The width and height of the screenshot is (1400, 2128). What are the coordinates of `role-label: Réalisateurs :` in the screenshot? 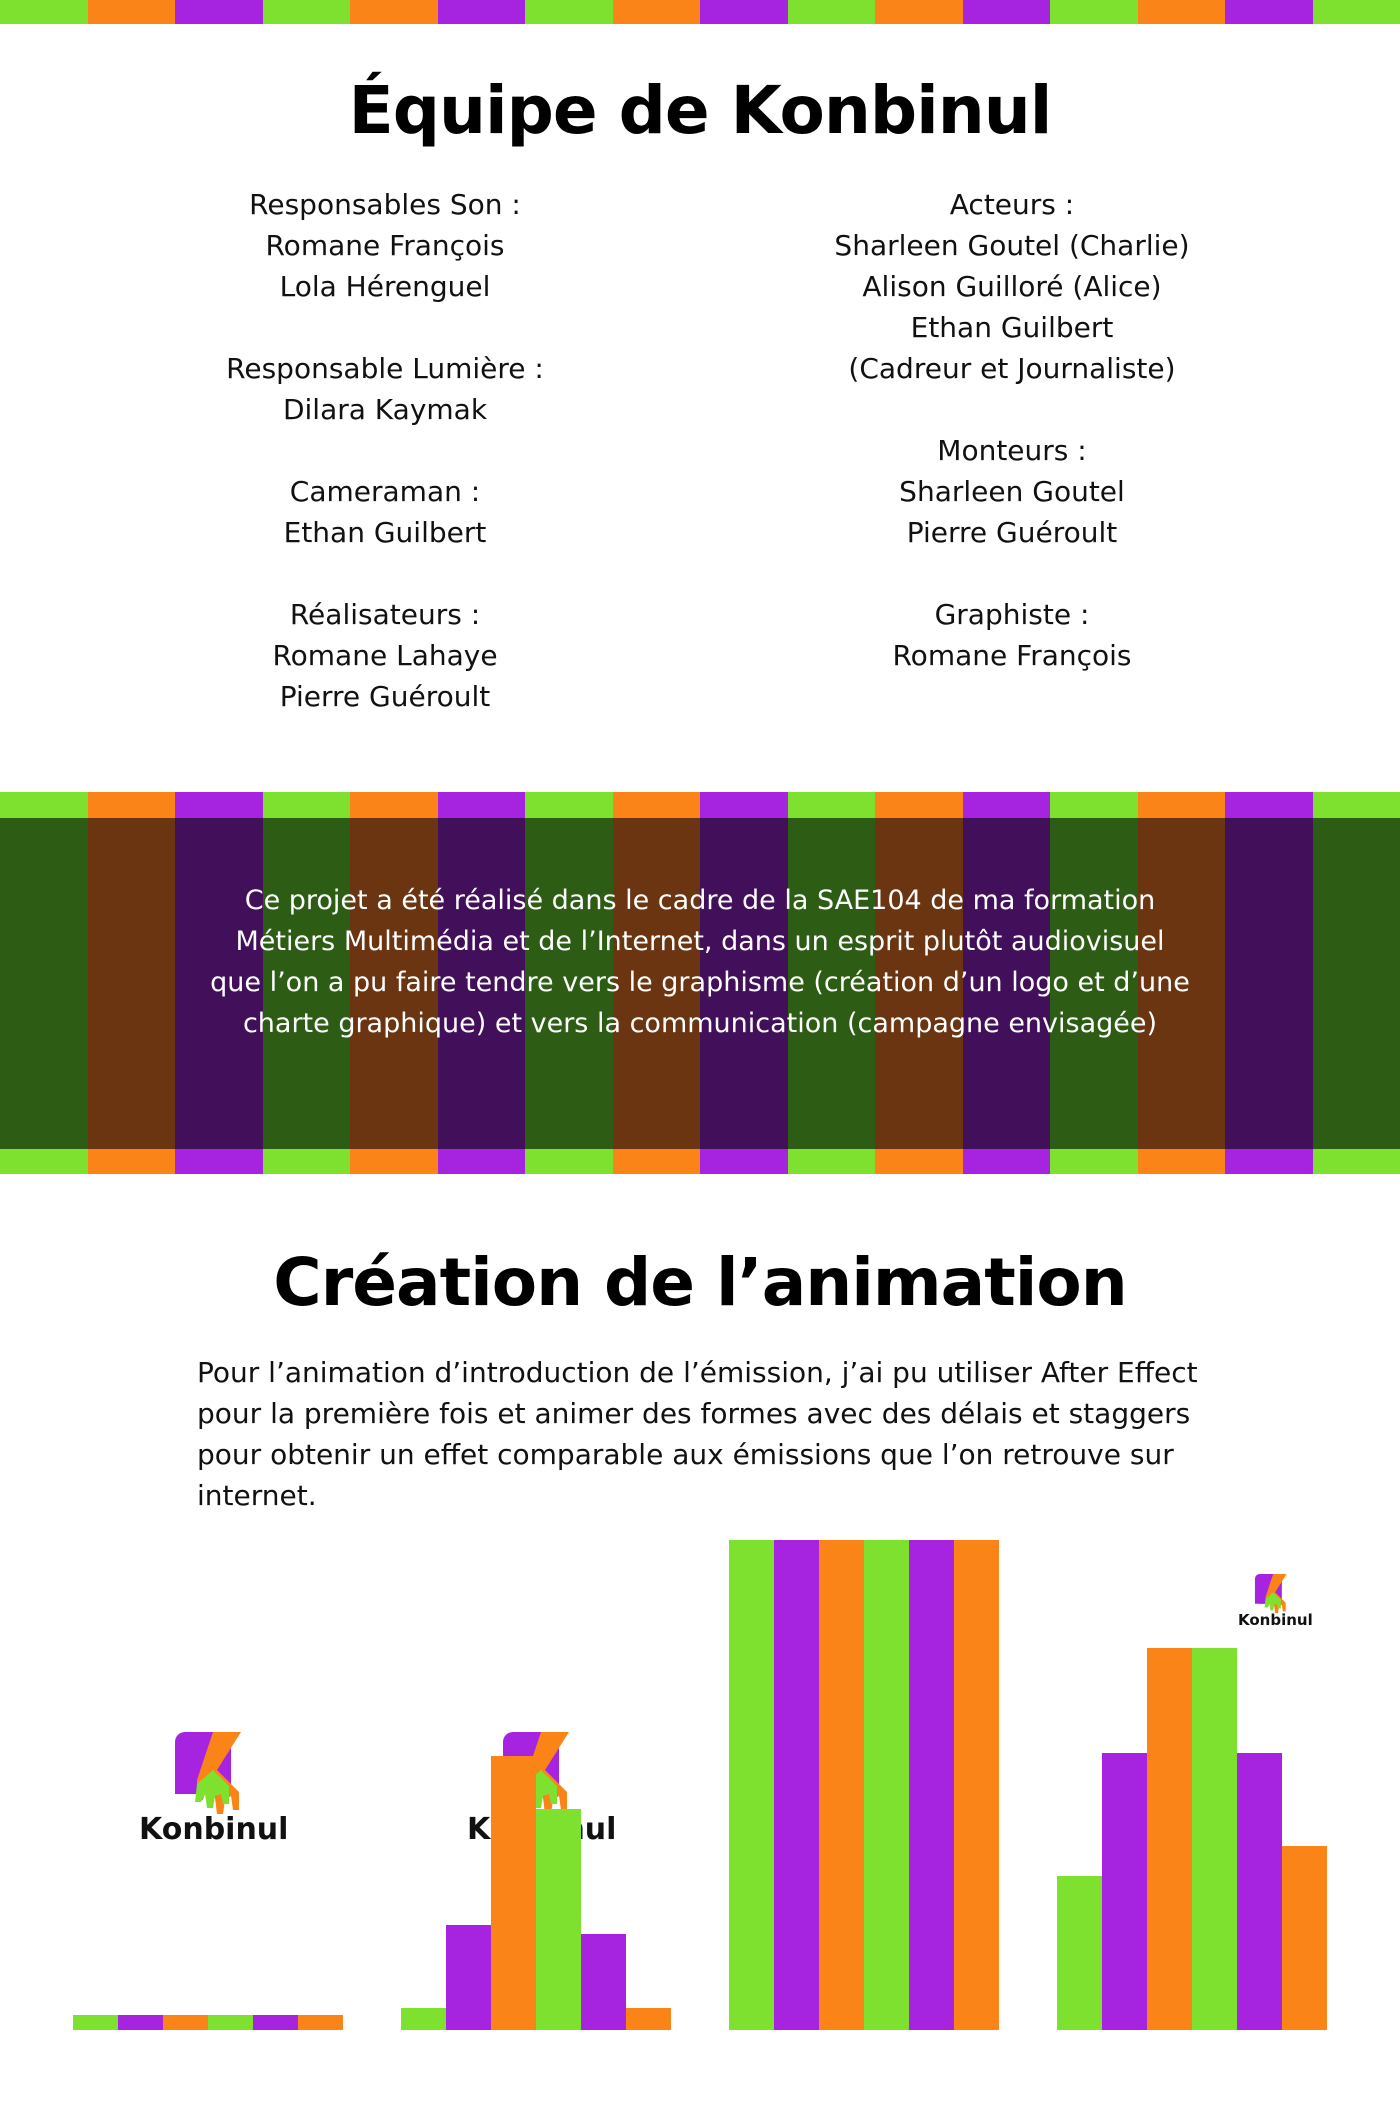 It's located at (385, 614).